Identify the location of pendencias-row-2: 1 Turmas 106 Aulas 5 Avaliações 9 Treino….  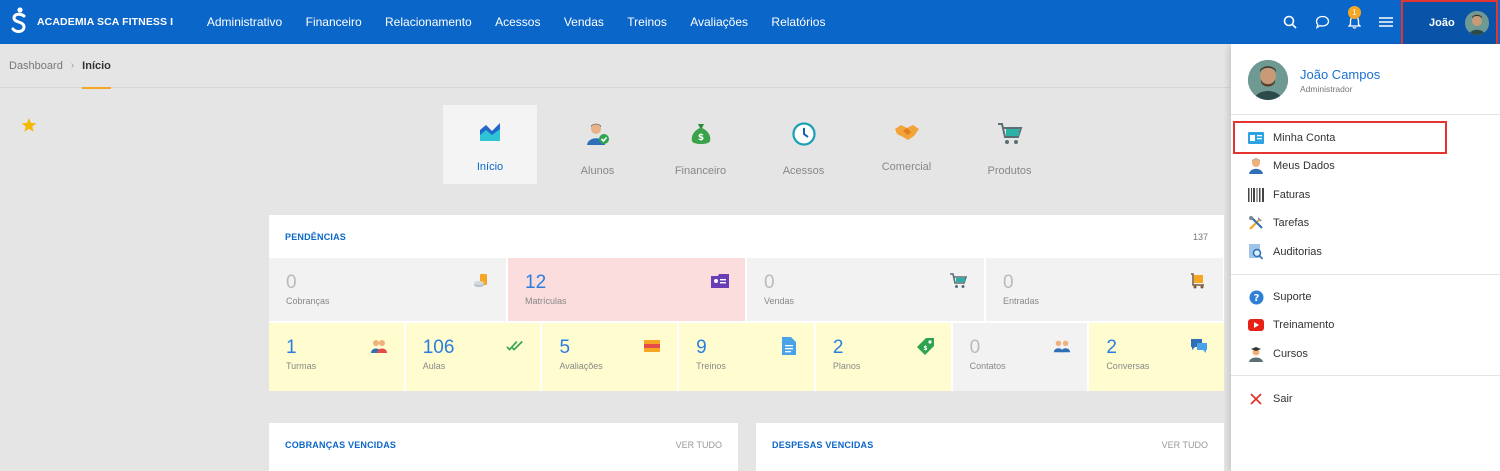
(747, 357).